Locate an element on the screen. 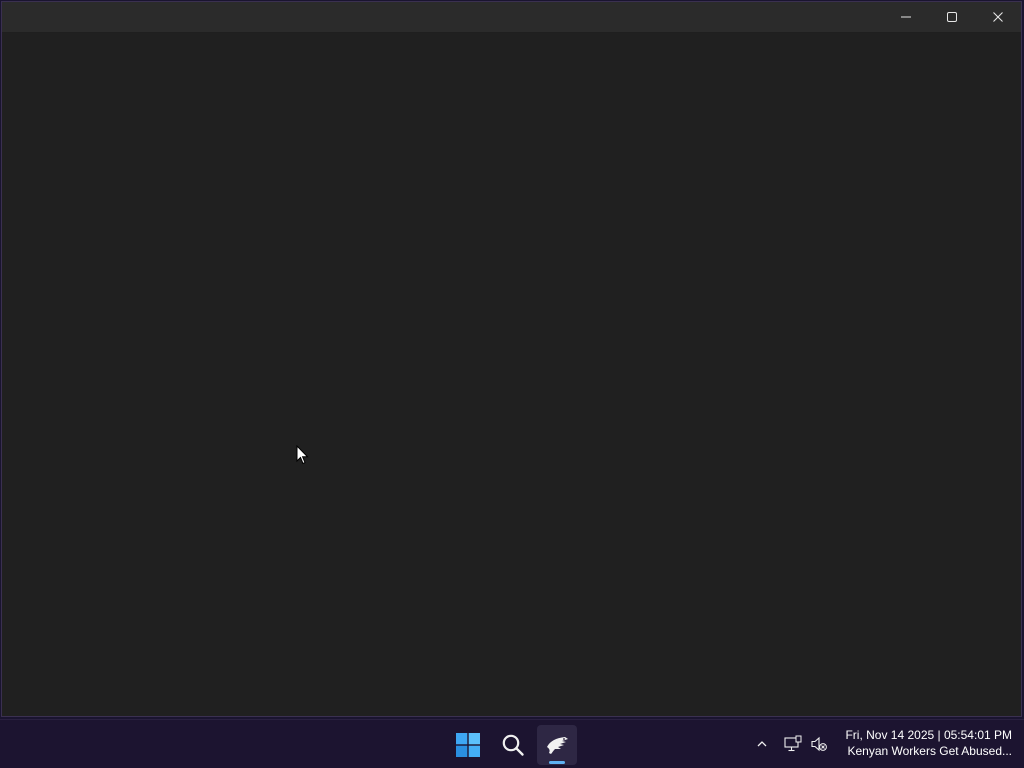 The height and width of the screenshot is (768, 1024). maximize-icon is located at coordinates (952, 17).